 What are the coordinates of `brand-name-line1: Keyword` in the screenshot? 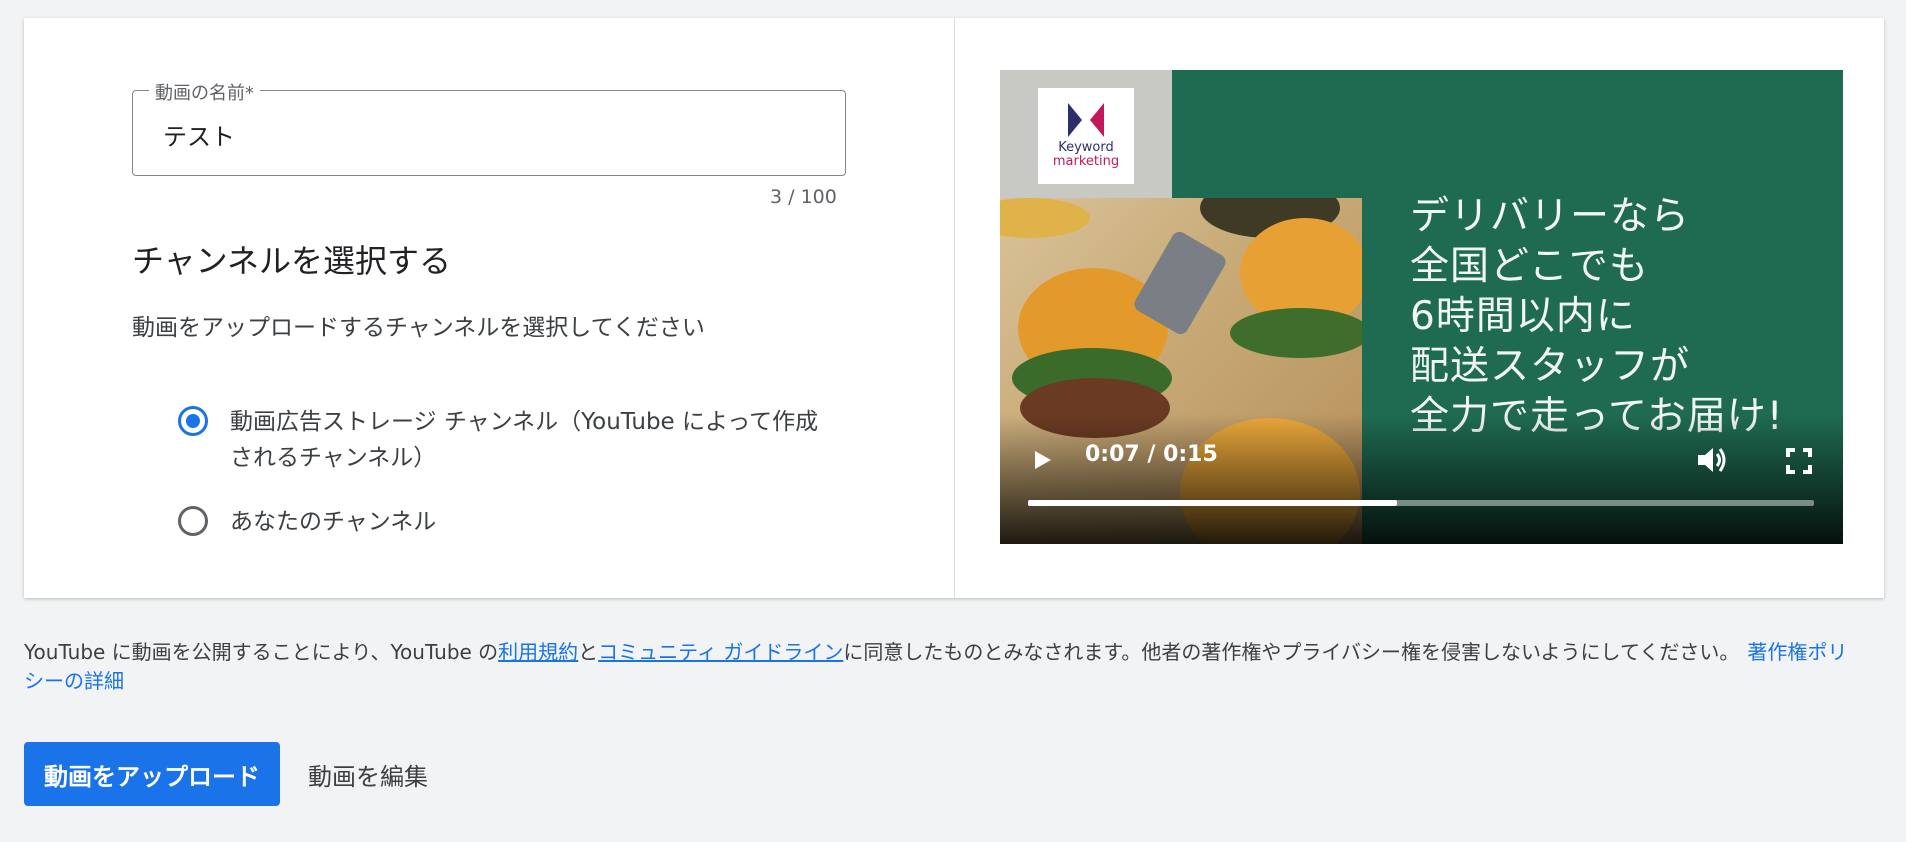 It's located at (1086, 147).